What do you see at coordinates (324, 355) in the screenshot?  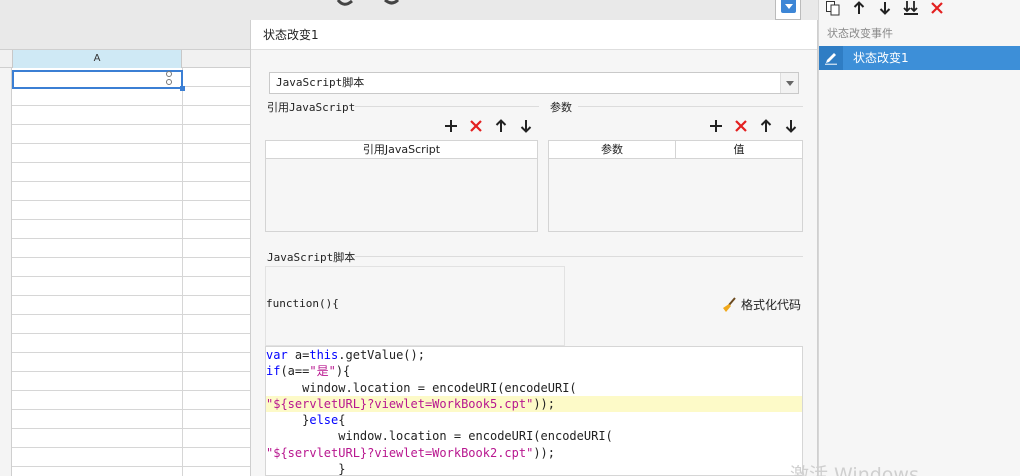 I see `code-token: this` at bounding box center [324, 355].